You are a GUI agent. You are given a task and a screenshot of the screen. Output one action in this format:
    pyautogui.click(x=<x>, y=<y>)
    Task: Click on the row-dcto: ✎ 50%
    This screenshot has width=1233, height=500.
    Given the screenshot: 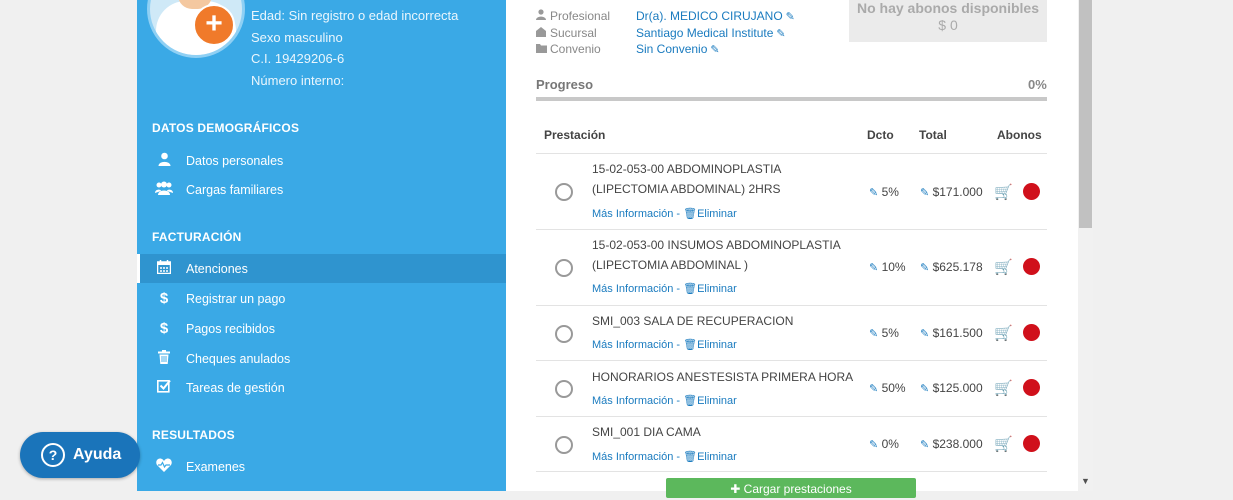 What is the action you would take?
    pyautogui.click(x=886, y=388)
    